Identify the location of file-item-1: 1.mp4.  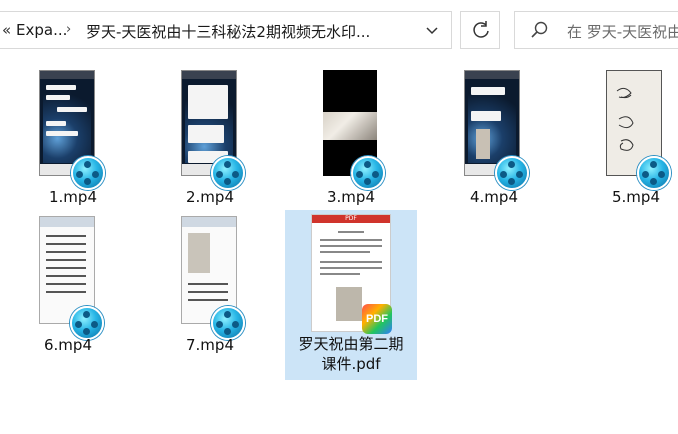
(73, 138).